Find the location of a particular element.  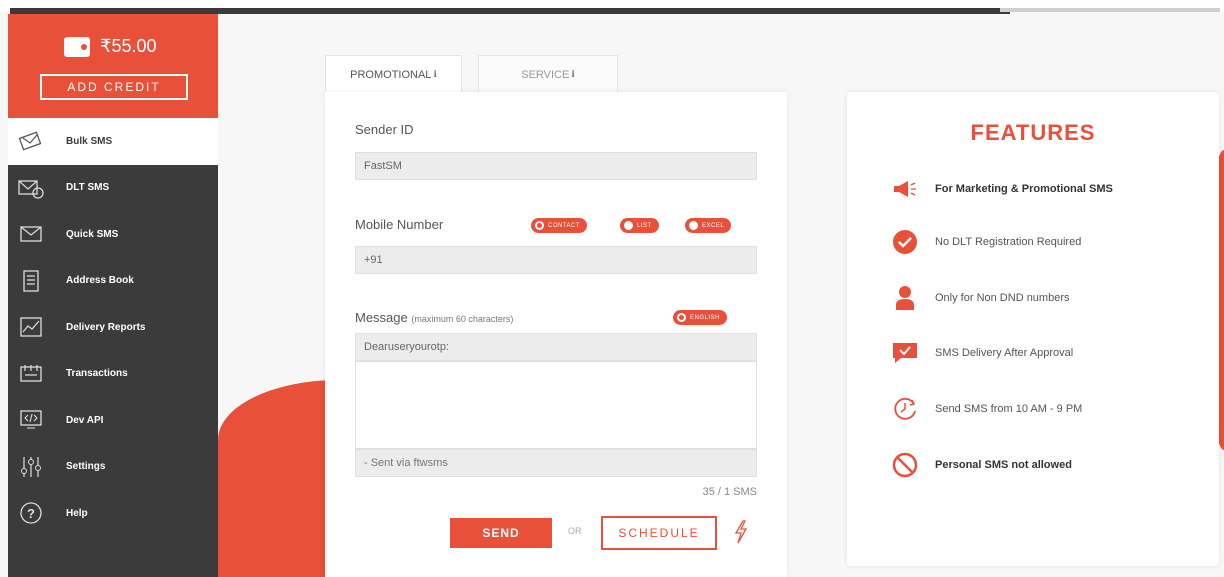

wallet-balance: ₹55.00 is located at coordinates (110, 46).